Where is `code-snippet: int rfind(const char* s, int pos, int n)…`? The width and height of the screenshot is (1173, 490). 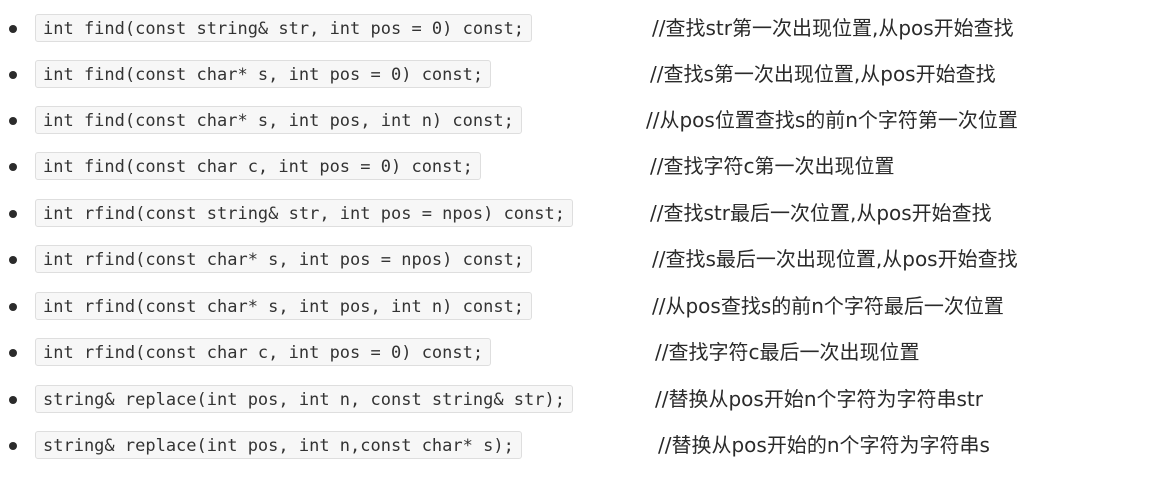 code-snippet: int rfind(const char* s, int pos, int n)… is located at coordinates (284, 306).